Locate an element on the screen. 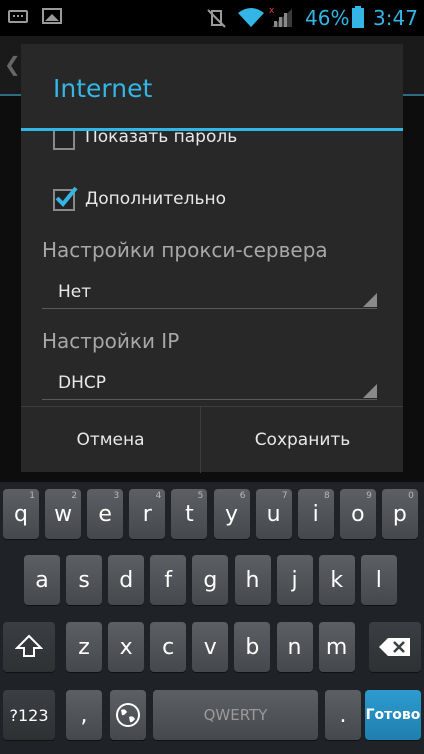 Image resolution: width=424 pixels, height=754 pixels. advanced-label: Дополнительно is located at coordinates (155, 199).